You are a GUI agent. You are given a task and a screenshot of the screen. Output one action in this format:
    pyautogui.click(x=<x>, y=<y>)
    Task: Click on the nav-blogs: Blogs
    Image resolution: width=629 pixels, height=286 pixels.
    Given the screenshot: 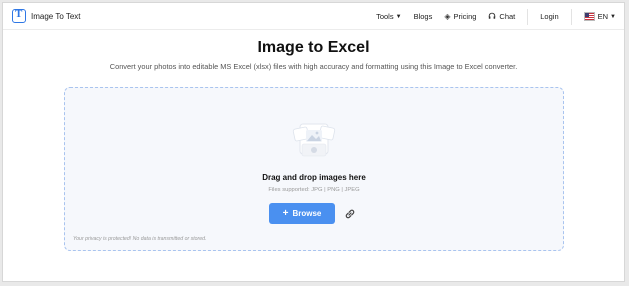 What is the action you would take?
    pyautogui.click(x=423, y=16)
    